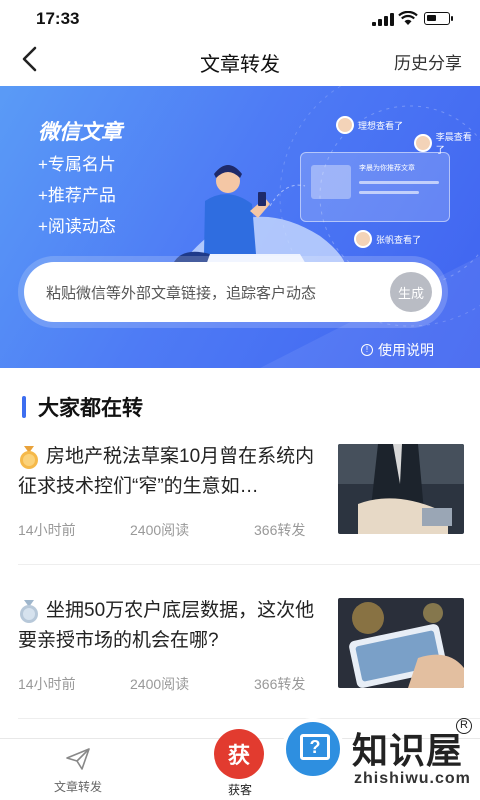  Describe the element at coordinates (240, 19) in the screenshot. I see `status-bar: 17:33` at that location.